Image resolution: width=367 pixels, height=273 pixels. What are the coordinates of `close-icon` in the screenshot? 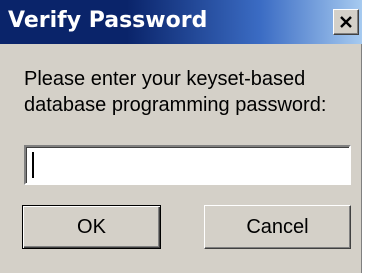 It's located at (346, 22).